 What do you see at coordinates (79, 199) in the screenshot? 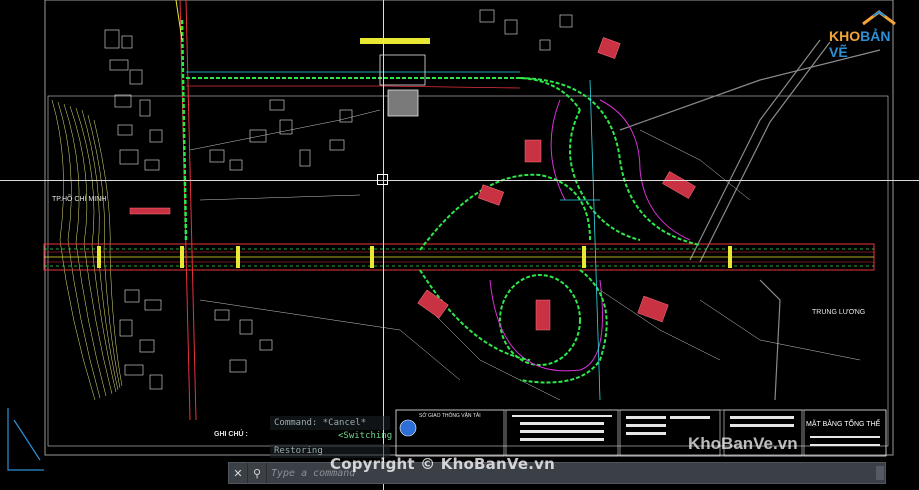
I see `label-left-city: TP.HỒ CHÍ MINH` at bounding box center [79, 199].